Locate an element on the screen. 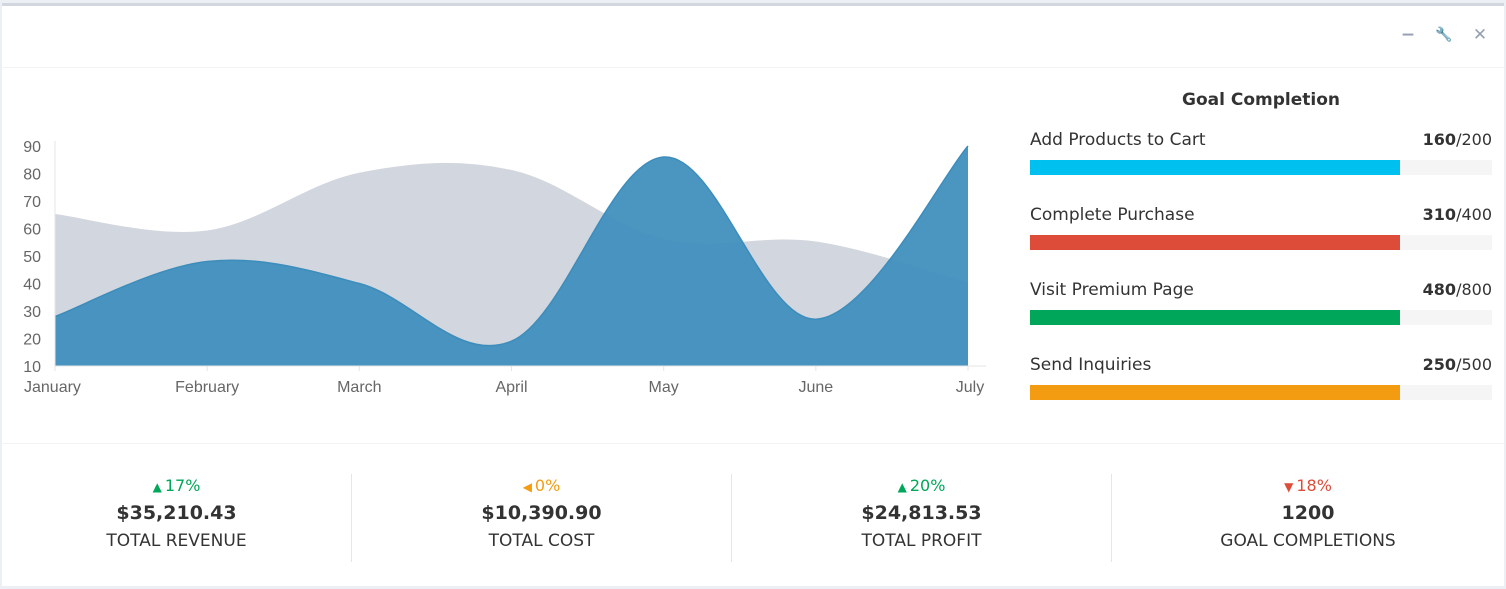 The image size is (1506, 589). stat-label: GOAL COMPLETIONS is located at coordinates (1308, 541).